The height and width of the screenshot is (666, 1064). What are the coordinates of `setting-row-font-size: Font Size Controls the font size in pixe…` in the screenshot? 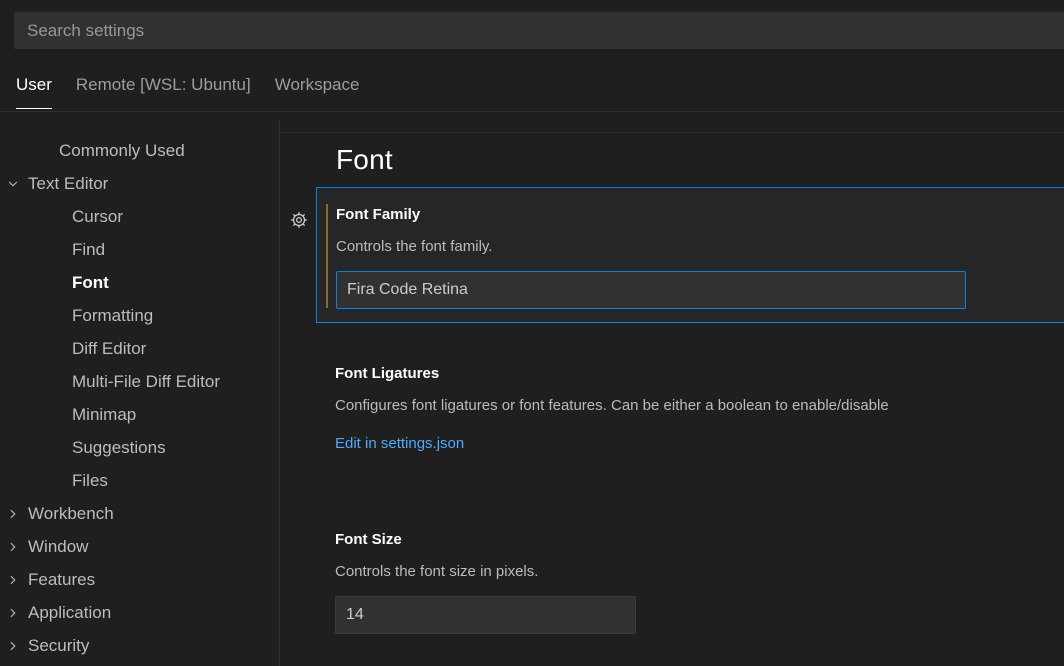 It's located at (690, 578).